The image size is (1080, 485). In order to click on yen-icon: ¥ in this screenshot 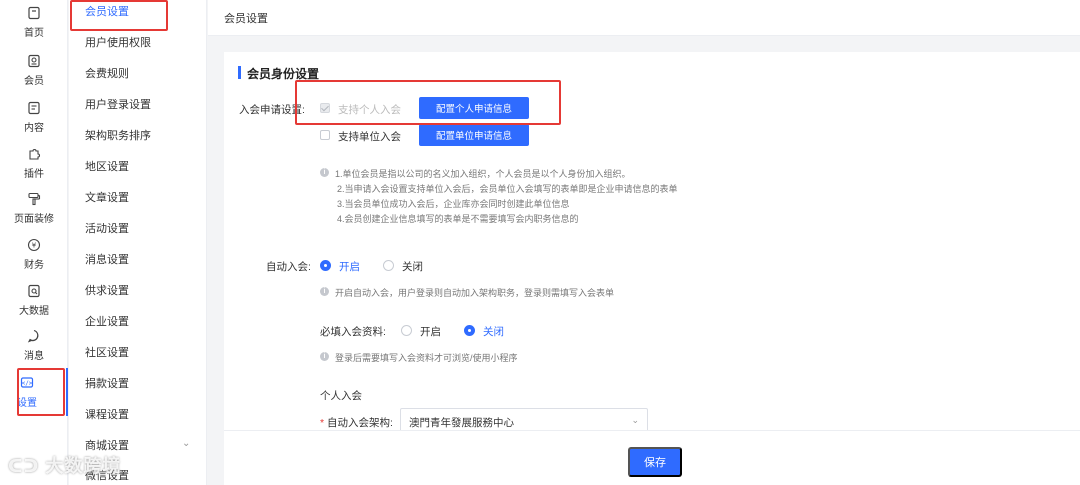, I will do `click(34, 244)`.